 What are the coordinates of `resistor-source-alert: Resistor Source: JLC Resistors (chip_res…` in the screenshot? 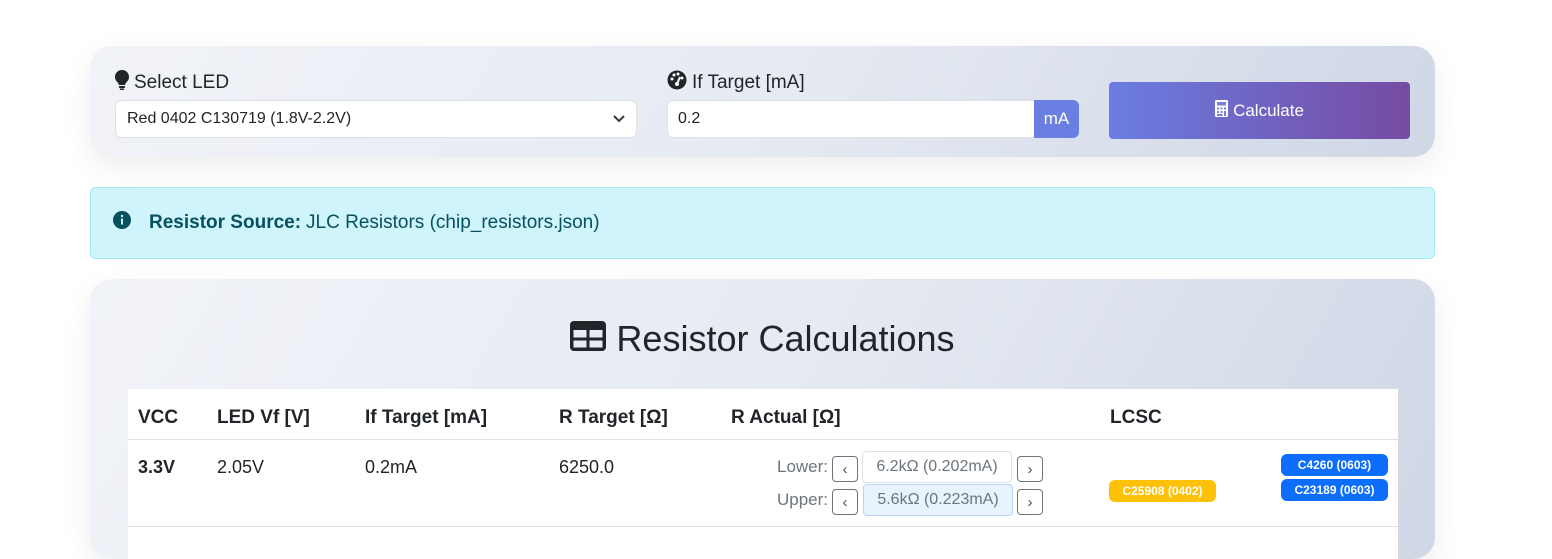 It's located at (762, 223).